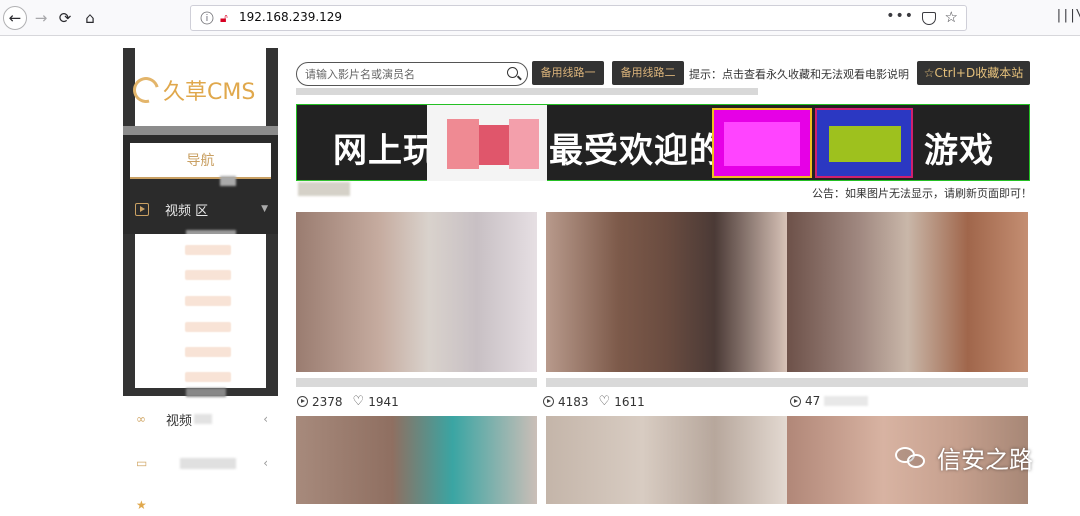 This screenshot has width=1080, height=516. I want to click on sidebar-item-label: 视频 区, so click(187, 211).